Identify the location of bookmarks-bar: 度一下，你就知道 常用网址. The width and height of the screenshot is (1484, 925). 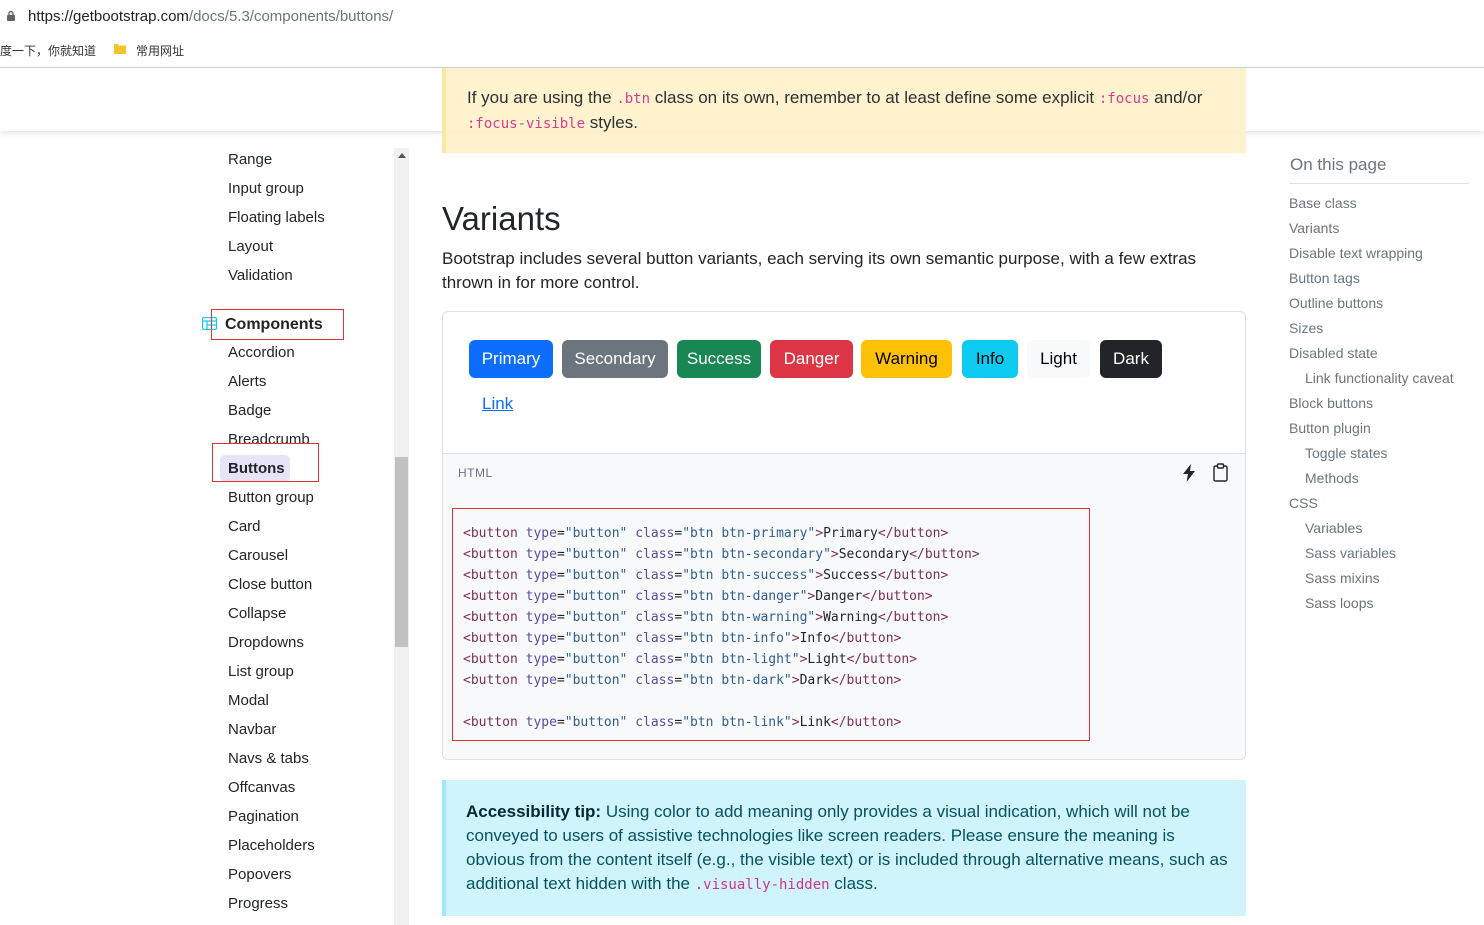
(742, 51).